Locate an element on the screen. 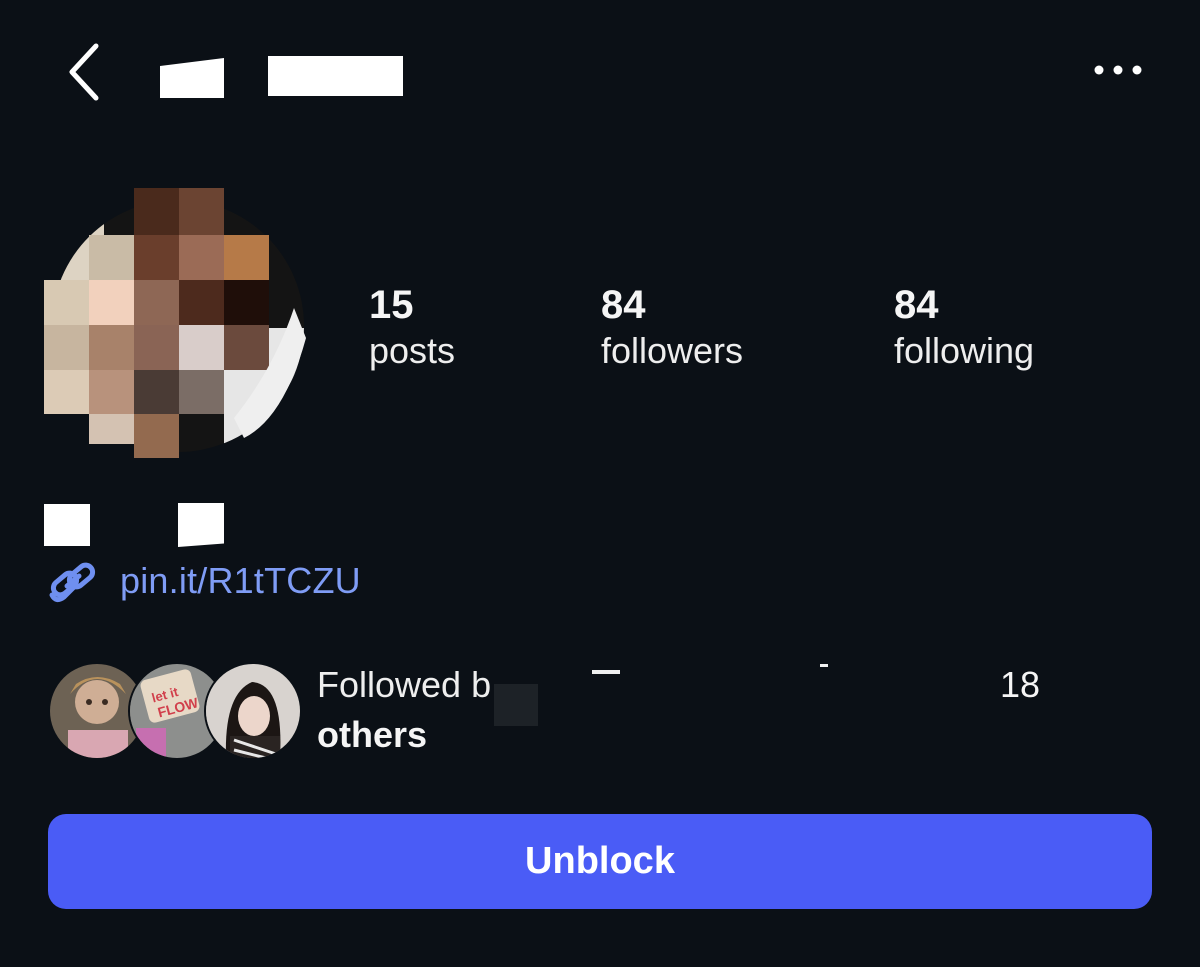 This screenshot has width=1200, height=967. mutual-follower-avatar is located at coordinates (253, 711).